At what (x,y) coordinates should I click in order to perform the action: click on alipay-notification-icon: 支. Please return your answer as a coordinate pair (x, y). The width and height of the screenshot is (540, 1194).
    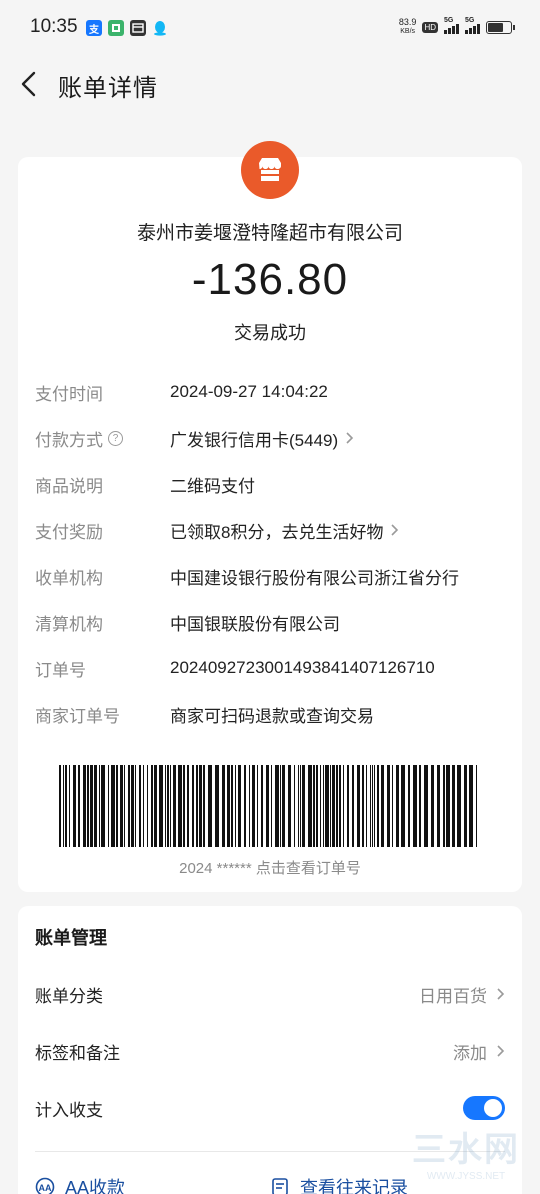
    Looking at the image, I should click on (94, 28).